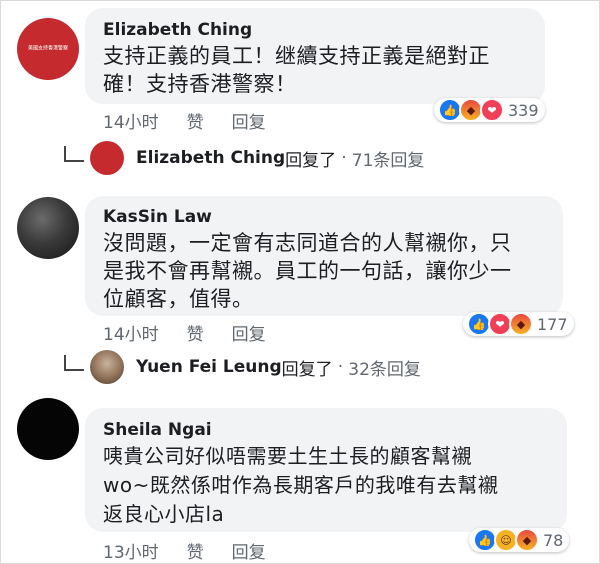  I want to click on reaction-count: 339, so click(523, 110).